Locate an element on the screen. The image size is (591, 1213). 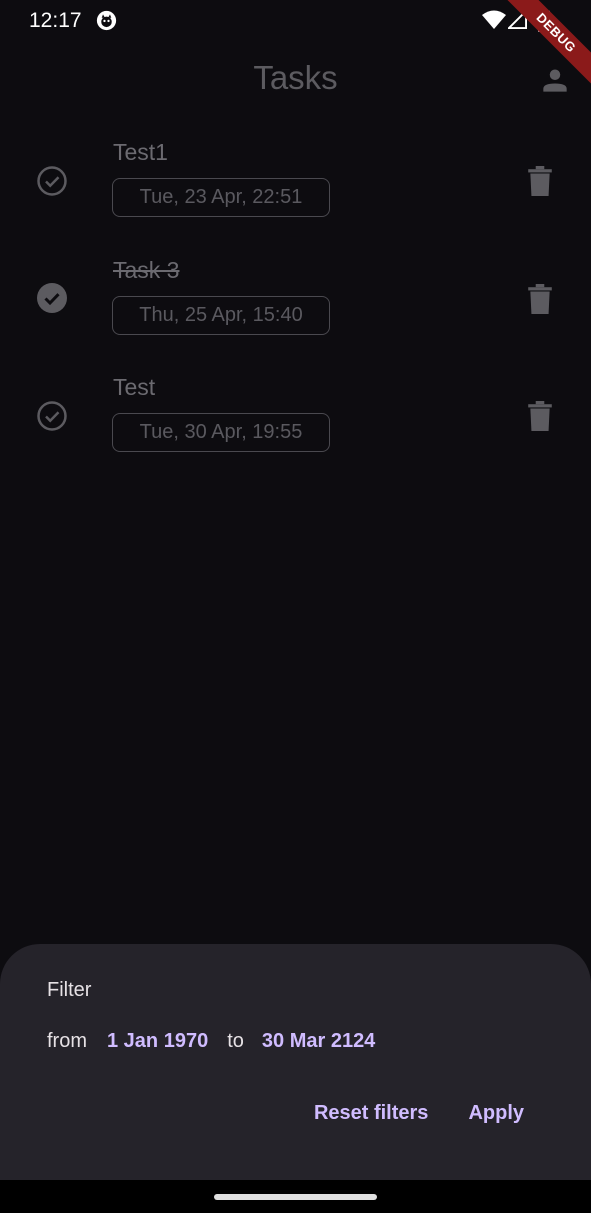
task-title: Test is located at coordinates (134, 387).